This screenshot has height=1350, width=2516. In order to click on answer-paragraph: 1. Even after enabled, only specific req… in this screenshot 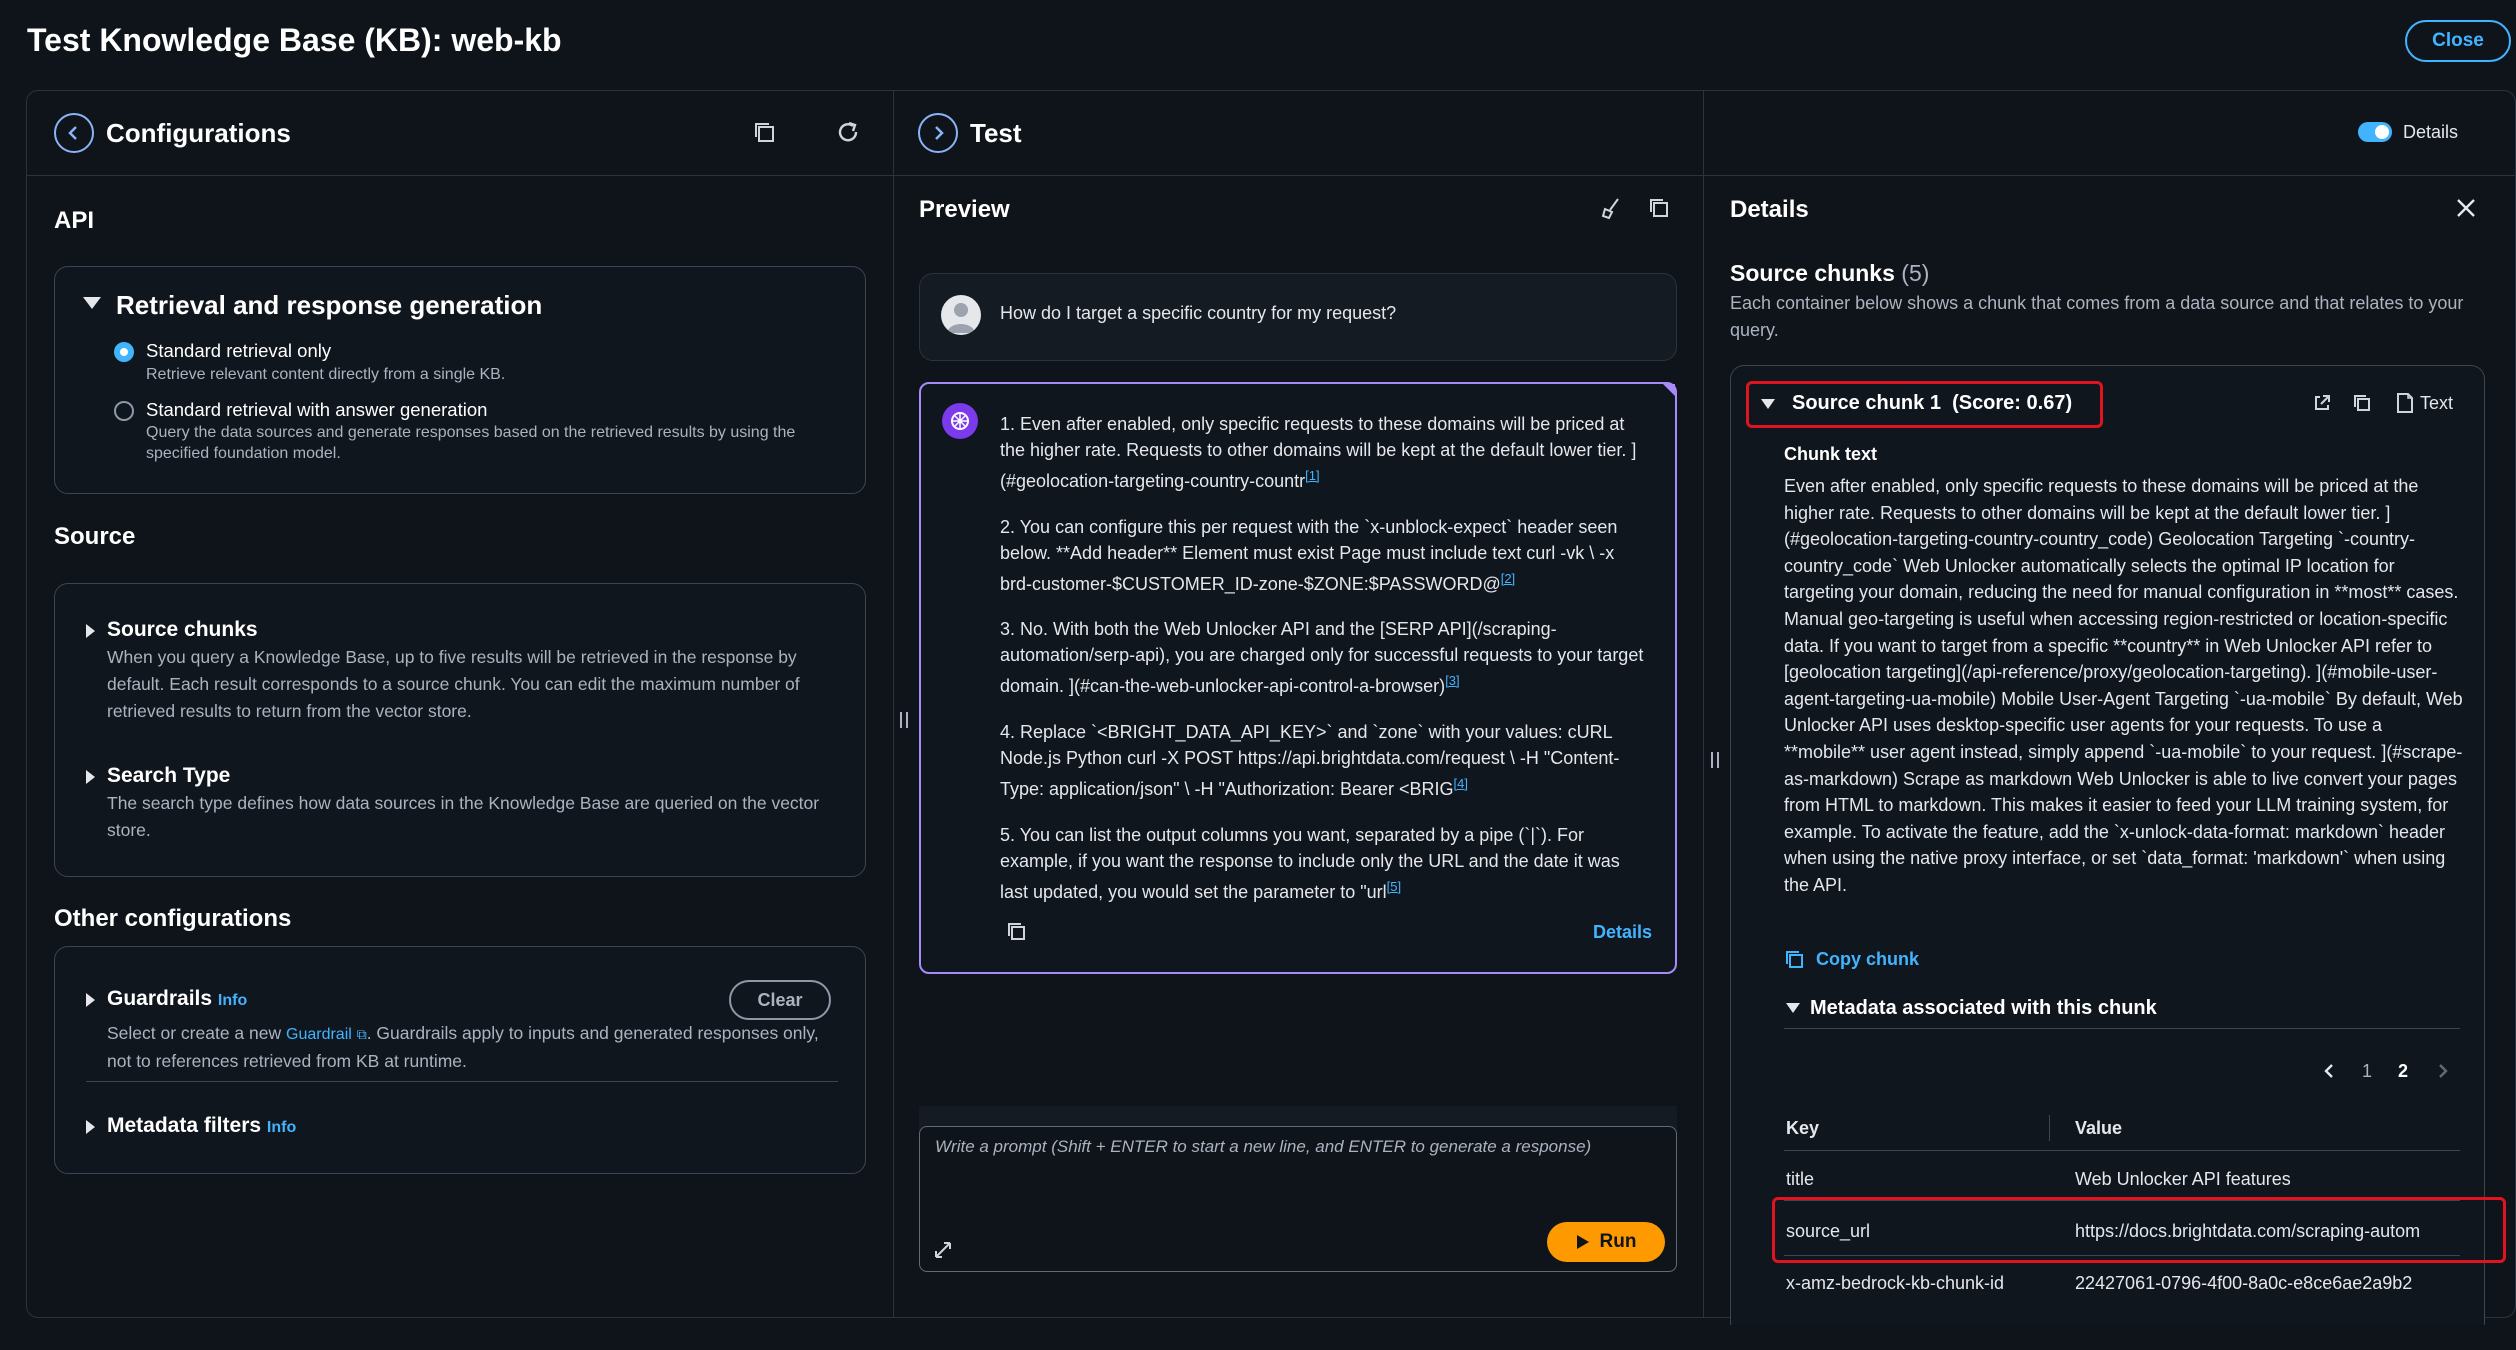, I will do `click(1322, 452)`.